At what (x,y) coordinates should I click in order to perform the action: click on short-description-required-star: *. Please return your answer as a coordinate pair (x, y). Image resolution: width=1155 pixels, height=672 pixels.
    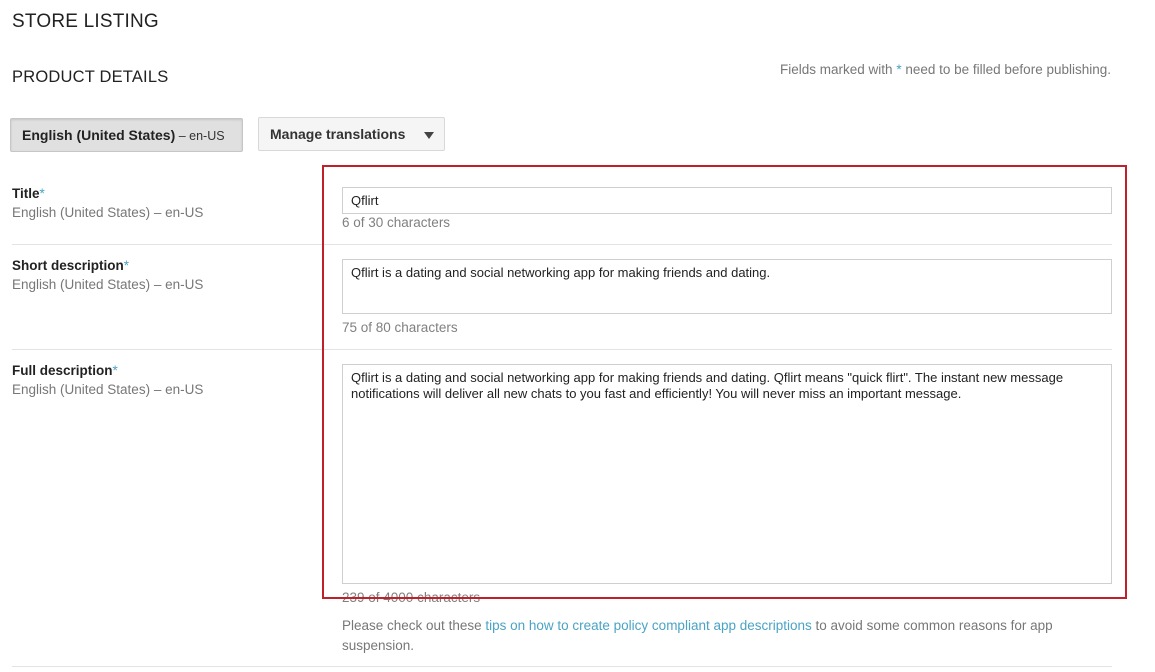
    Looking at the image, I should click on (126, 265).